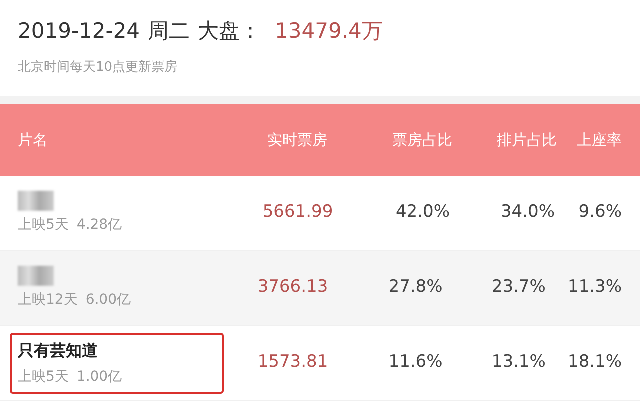 The image size is (640, 402). I want to click on column-header: 实时票房, so click(298, 139).